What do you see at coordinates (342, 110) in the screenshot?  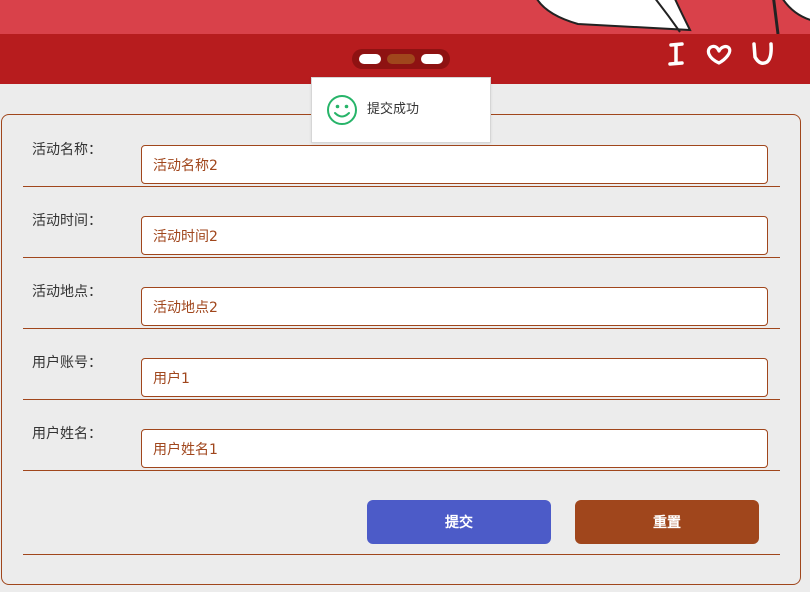 I see `smile-icon` at bounding box center [342, 110].